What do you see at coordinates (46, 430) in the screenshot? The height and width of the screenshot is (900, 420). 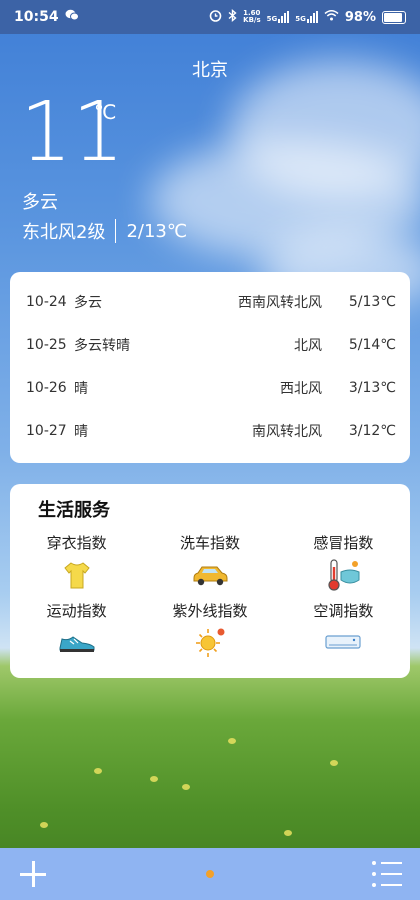 I see `forecast-date: 10-27` at bounding box center [46, 430].